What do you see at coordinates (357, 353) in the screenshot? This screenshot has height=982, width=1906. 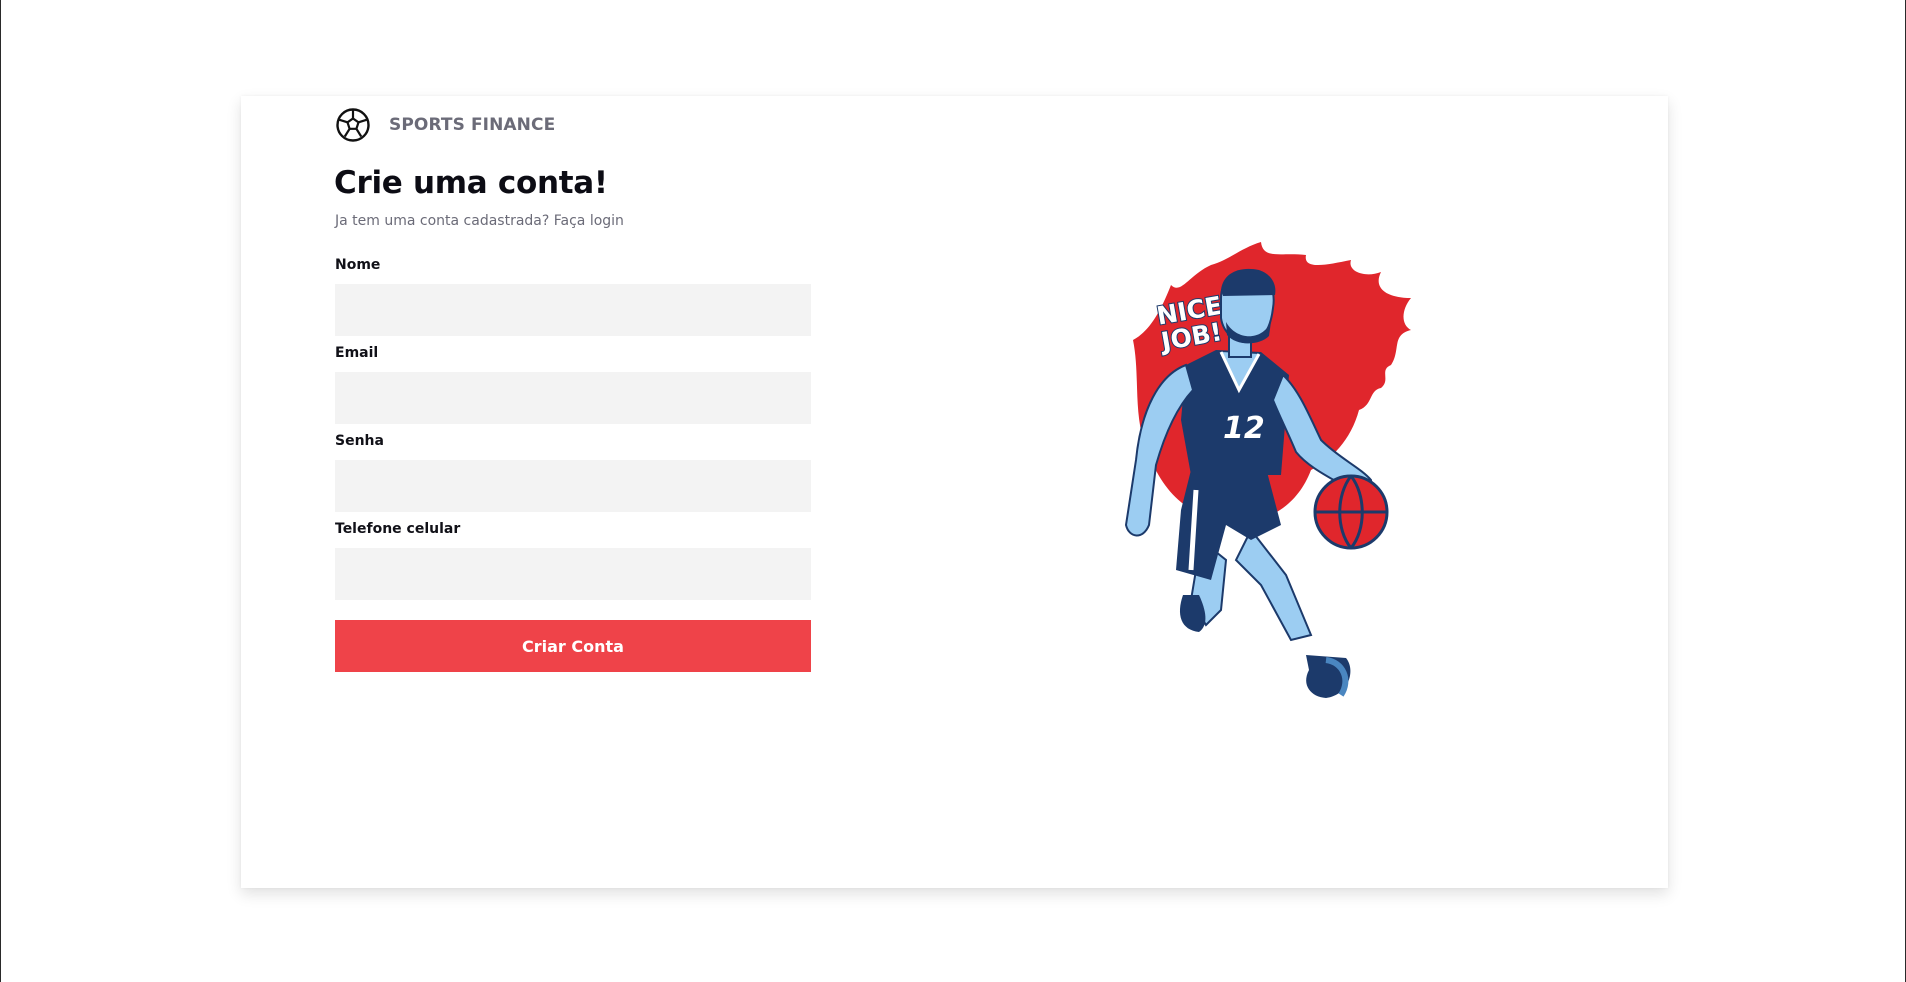 I see `email-label: Email` at bounding box center [357, 353].